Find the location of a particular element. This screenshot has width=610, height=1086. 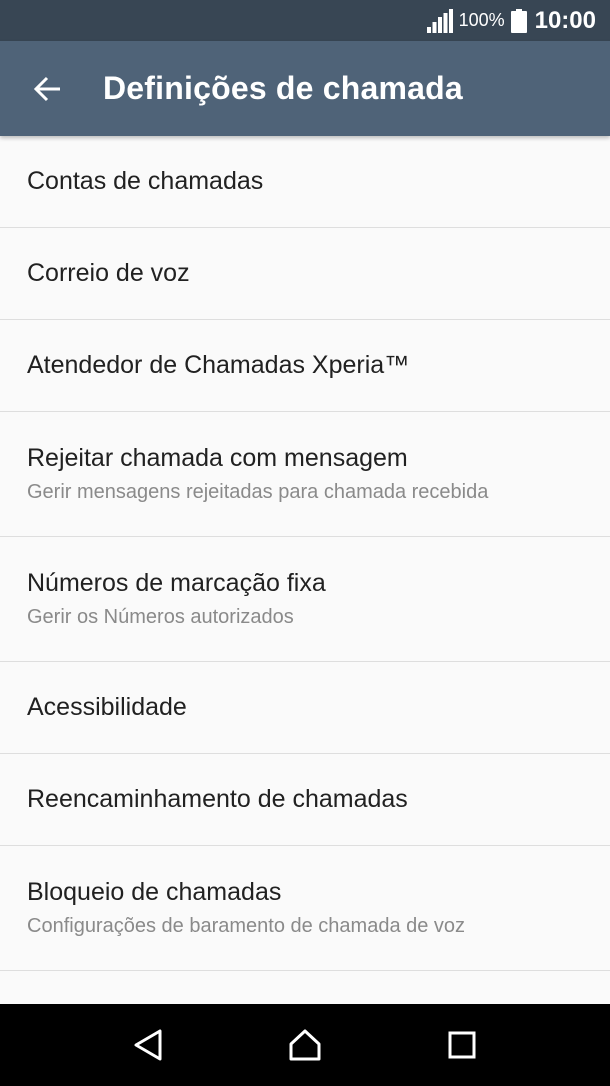

home-icon is located at coordinates (305, 1045).